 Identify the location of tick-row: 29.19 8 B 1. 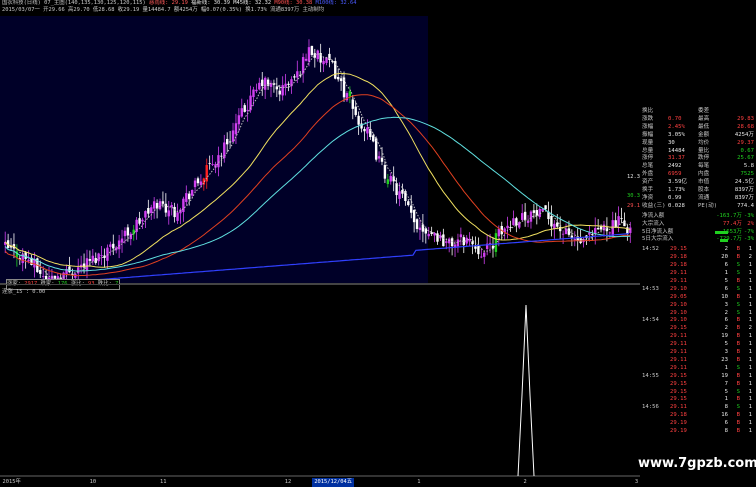
(698, 432).